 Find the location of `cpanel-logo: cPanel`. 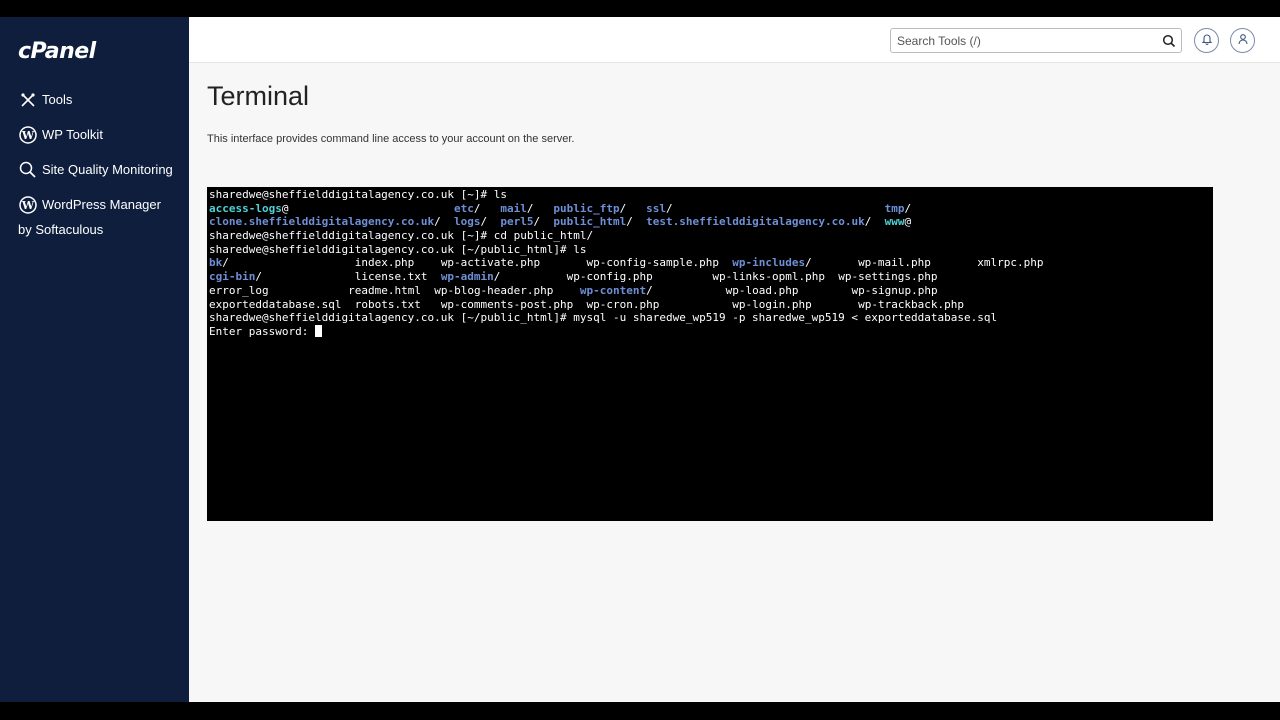

cpanel-logo: cPanel is located at coordinates (57, 51).